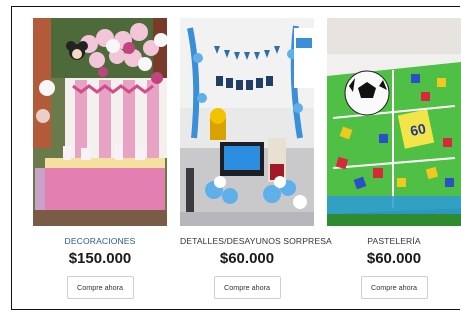 This screenshot has height=311, width=461. Describe the element at coordinates (100, 258) in the screenshot. I see `product-price: $150.000` at that location.